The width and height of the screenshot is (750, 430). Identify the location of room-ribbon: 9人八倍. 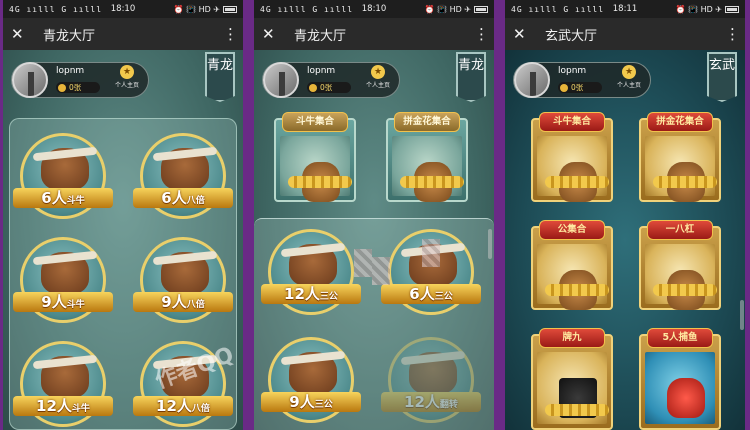
(183, 302).